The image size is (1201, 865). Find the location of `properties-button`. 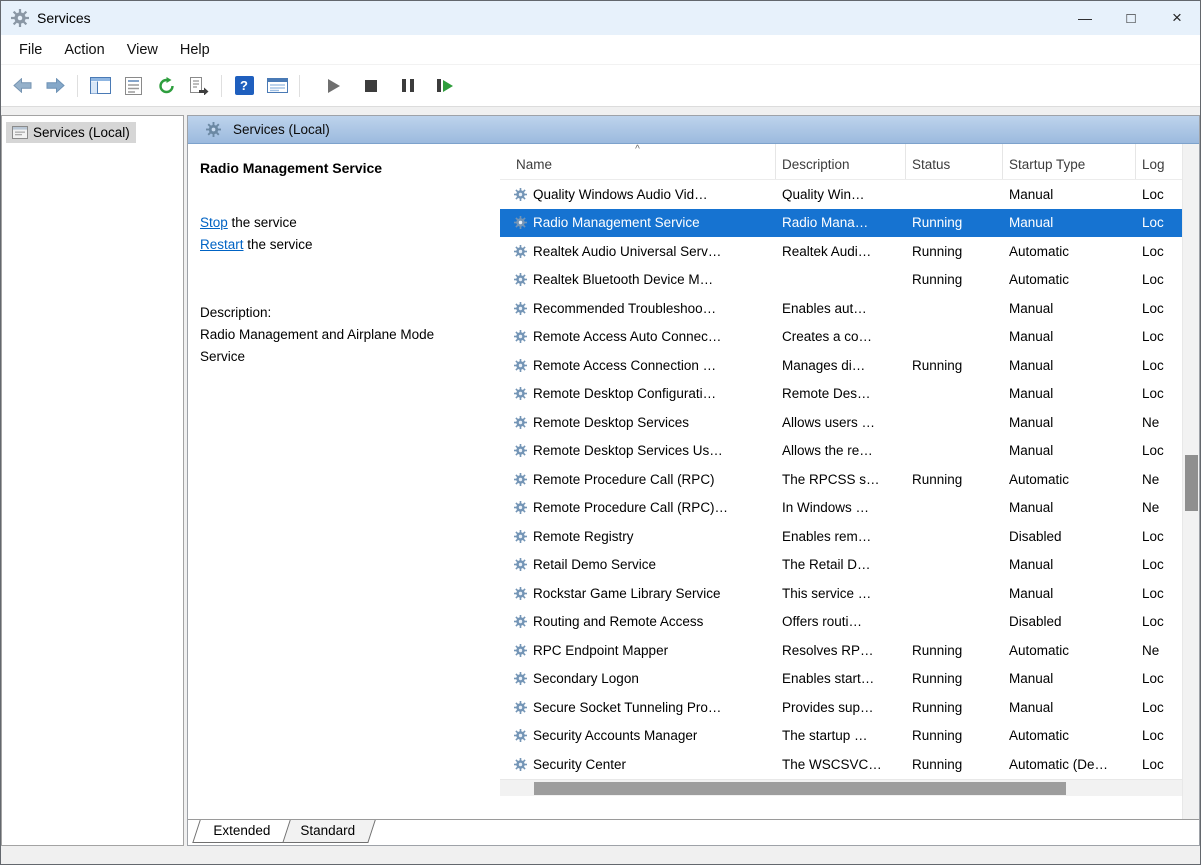

properties-button is located at coordinates (133, 86).